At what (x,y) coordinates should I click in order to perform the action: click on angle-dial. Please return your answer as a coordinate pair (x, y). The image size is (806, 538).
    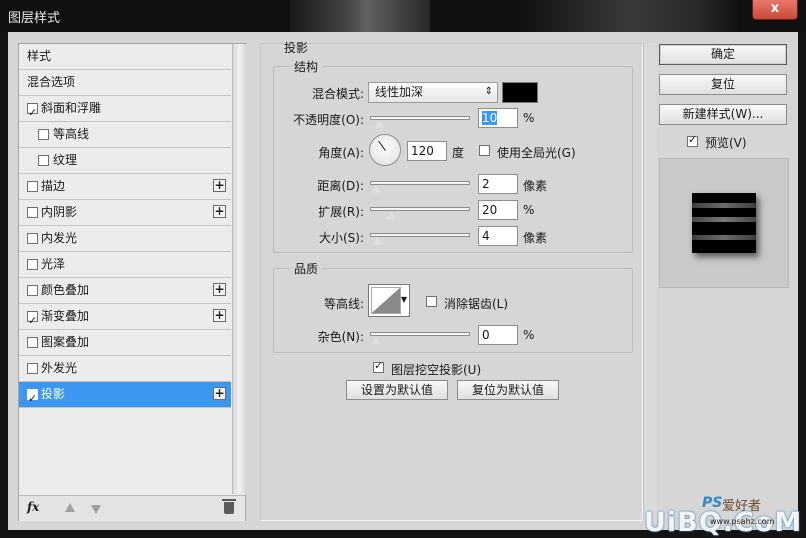
    Looking at the image, I should click on (385, 150).